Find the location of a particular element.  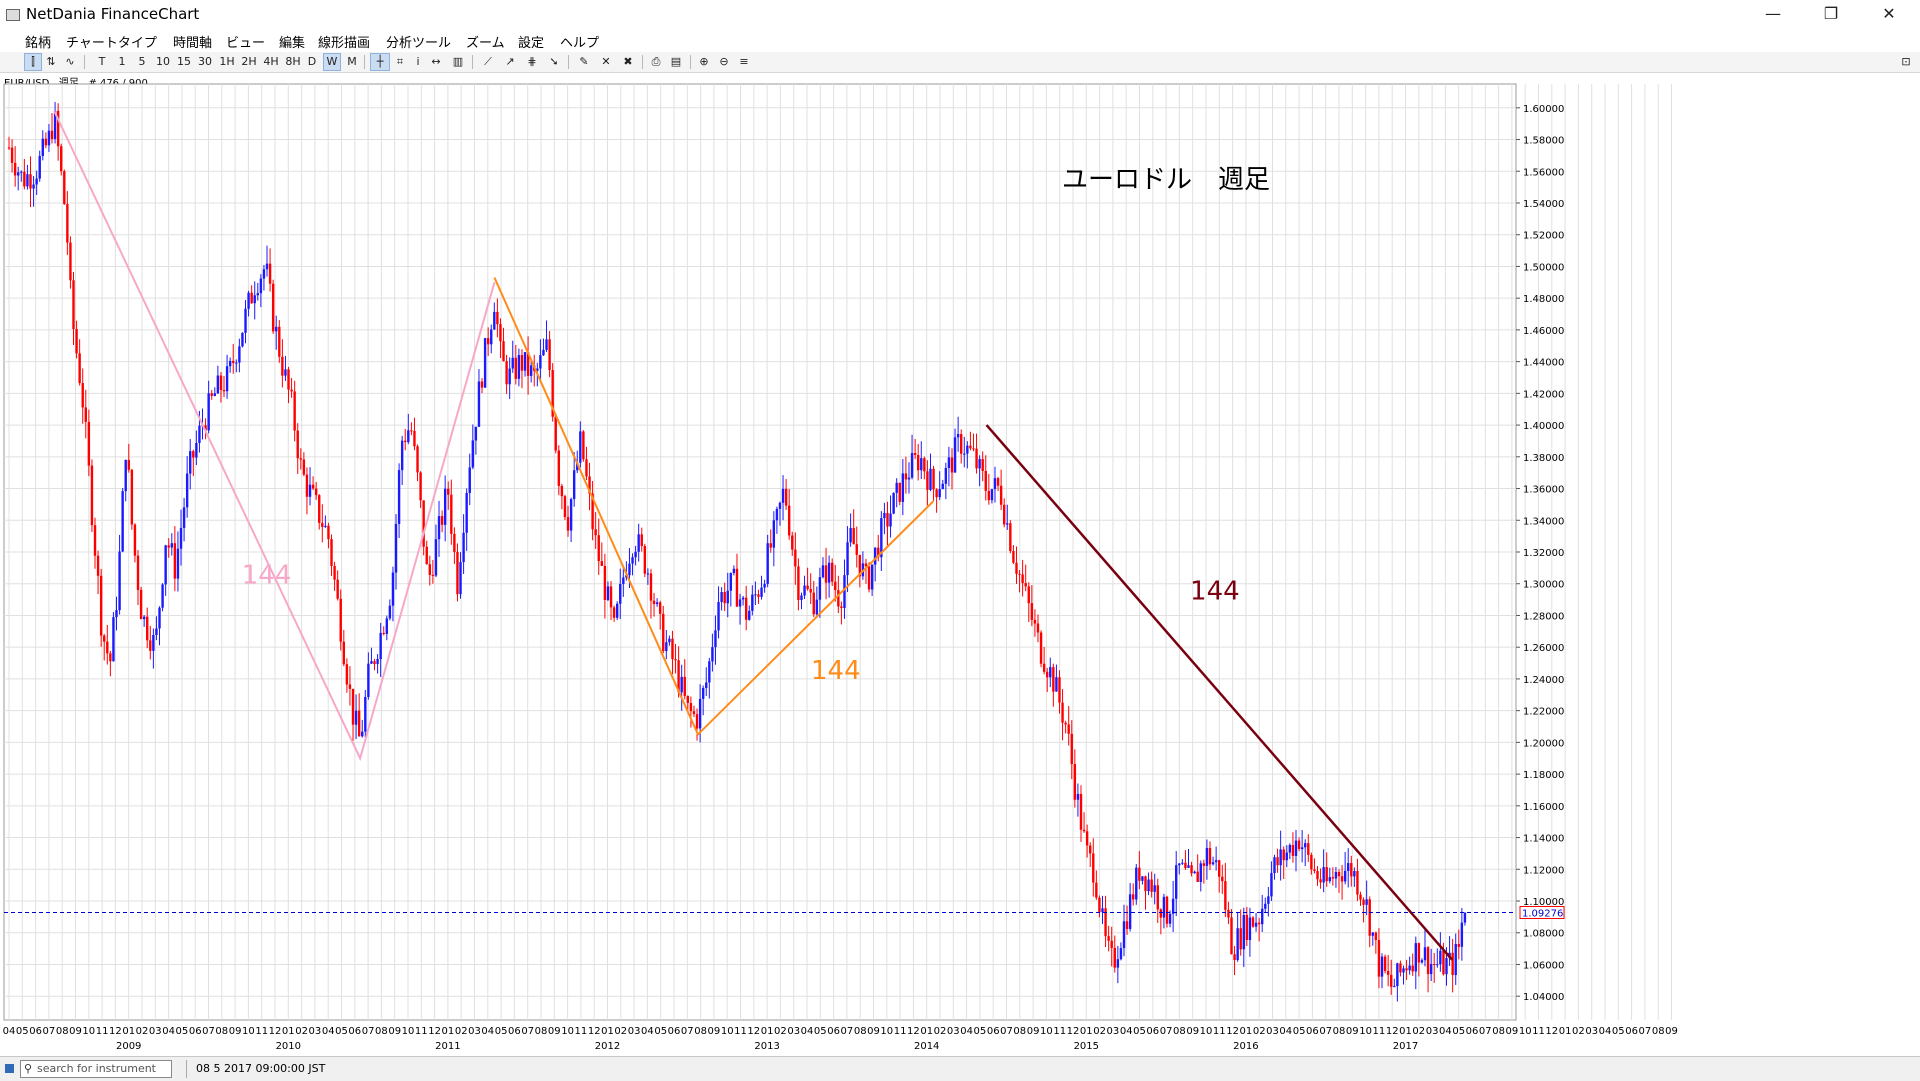

x-tick-label: 06 is located at coordinates (1631, 1031).